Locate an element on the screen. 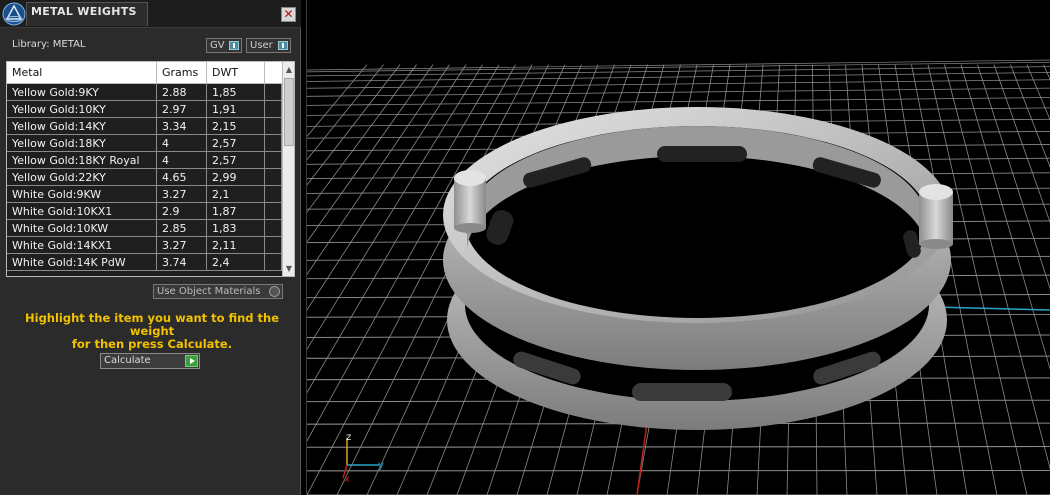  gizmo-x-label: x is located at coordinates (347, 479).